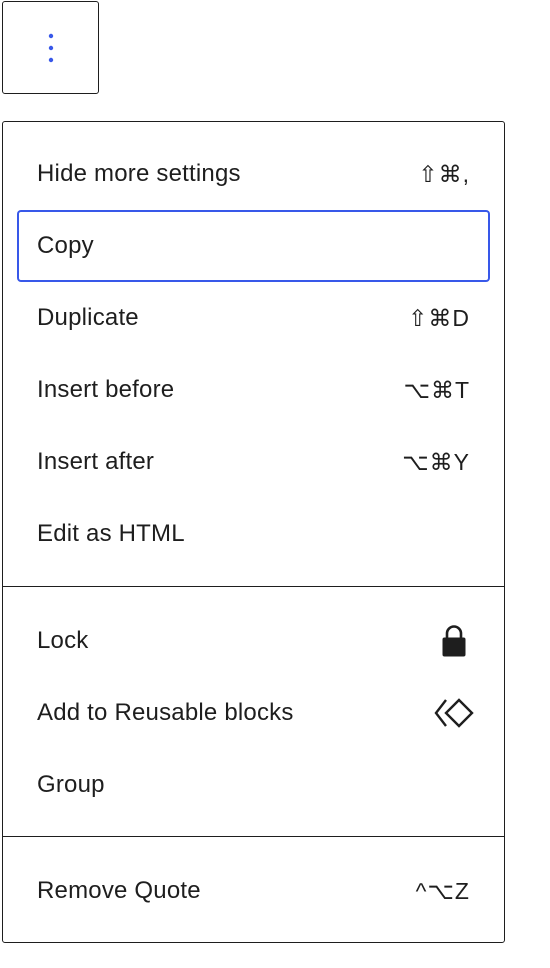 Image resolution: width=550 pixels, height=968 pixels. Describe the element at coordinates (139, 173) in the screenshot. I see `menu-item-label: Hide more settings` at that location.